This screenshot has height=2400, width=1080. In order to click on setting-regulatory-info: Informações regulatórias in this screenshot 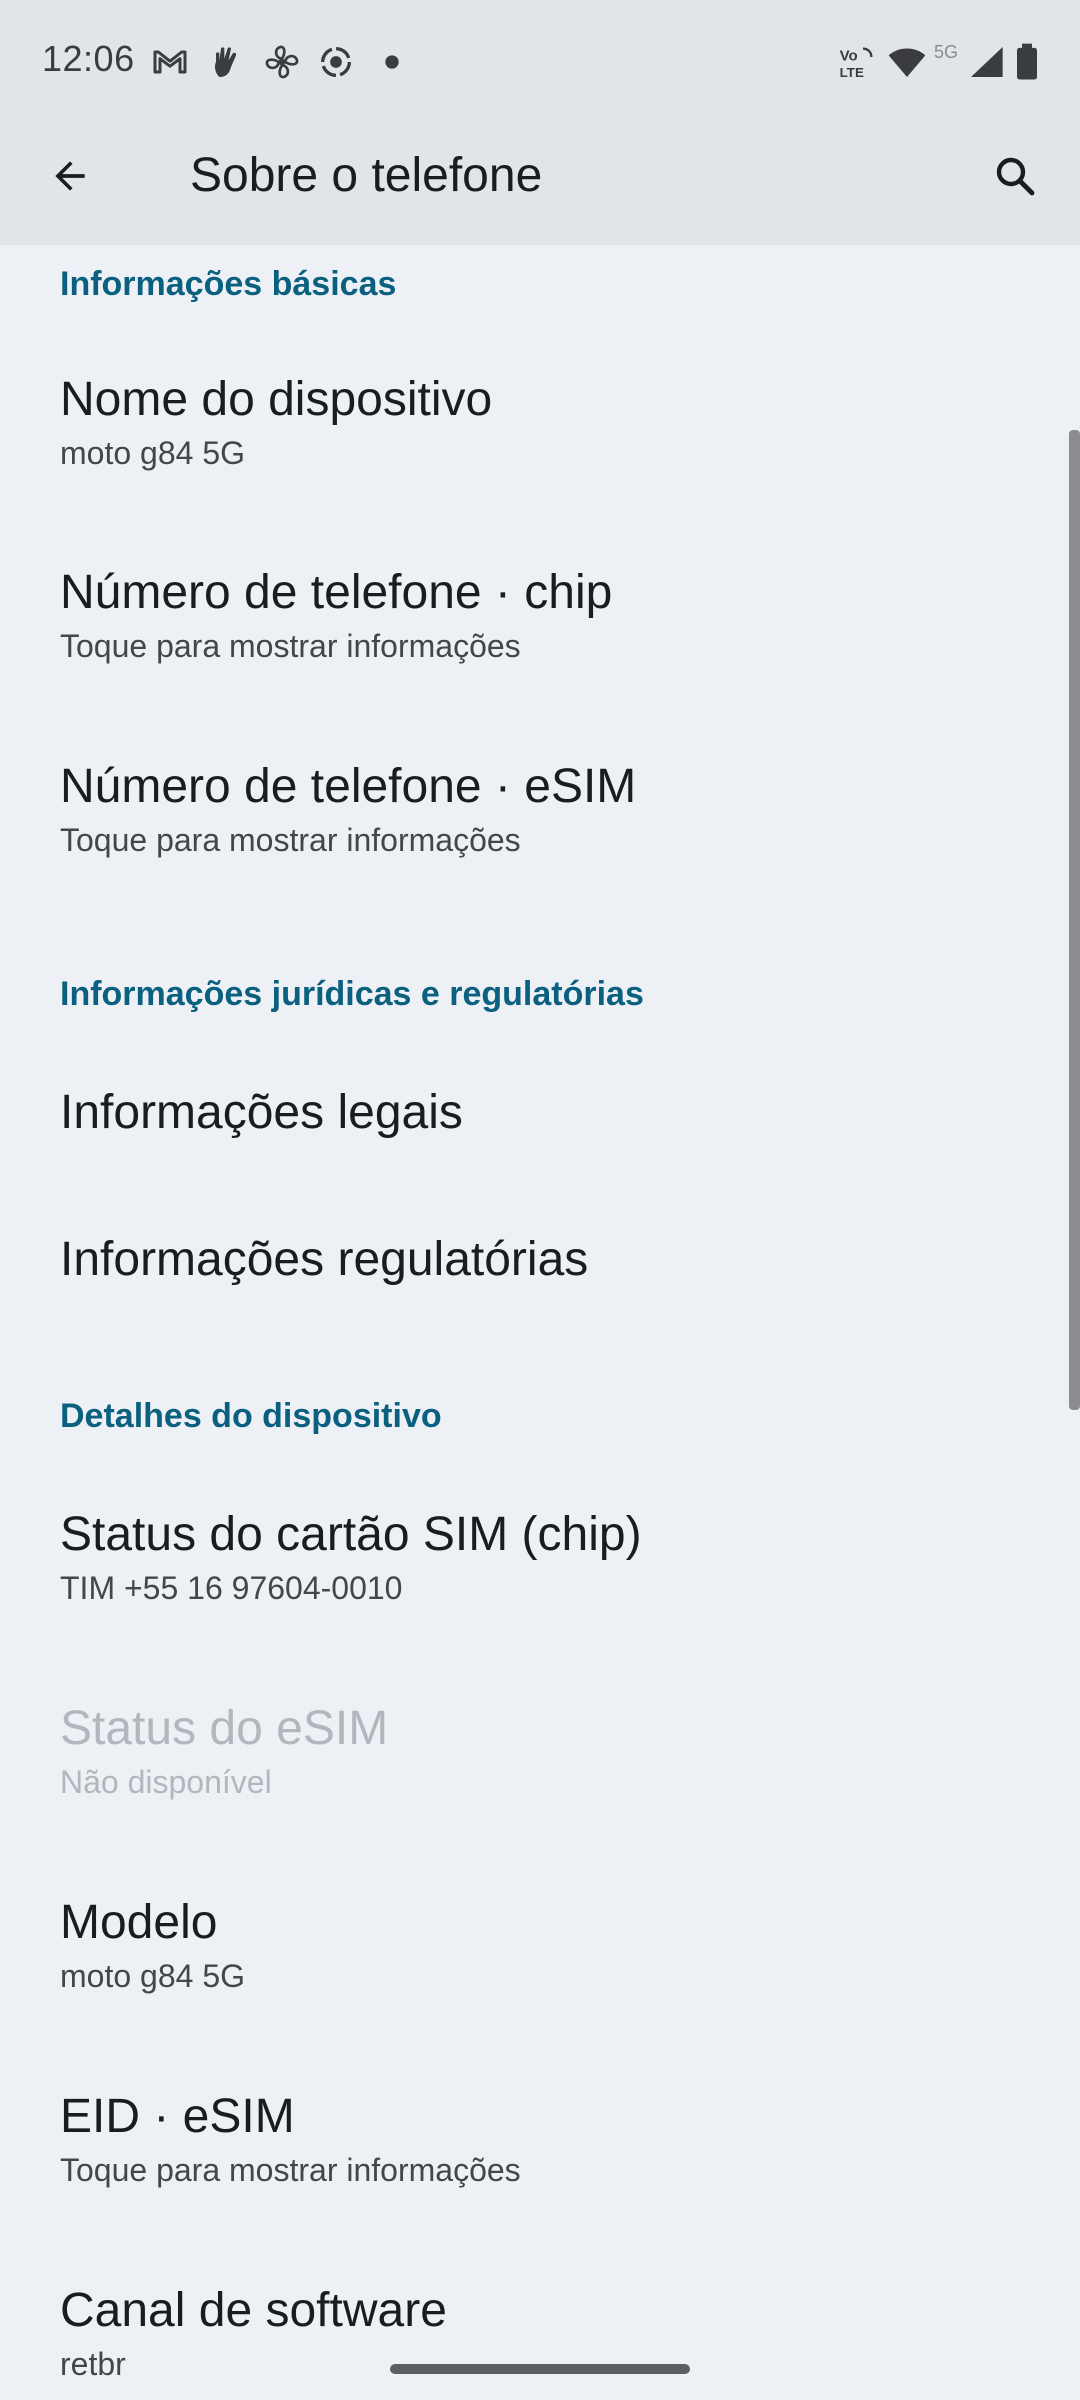, I will do `click(530, 1260)`.